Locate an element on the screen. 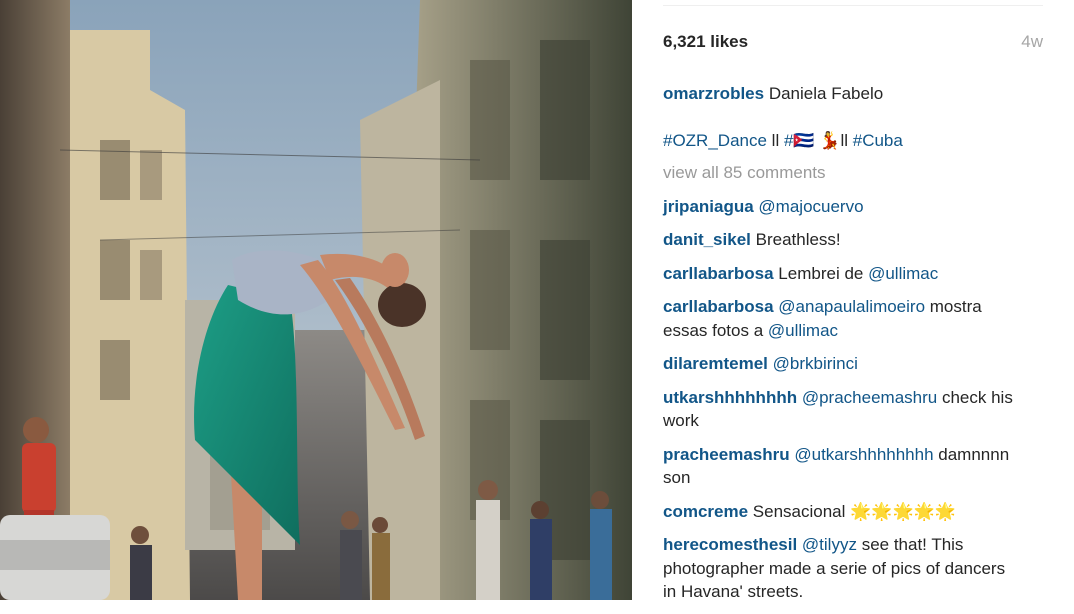 This screenshot has width=1074, height=614. comment-item: dilaremtemel @brkbirinci is located at coordinates (843, 364).